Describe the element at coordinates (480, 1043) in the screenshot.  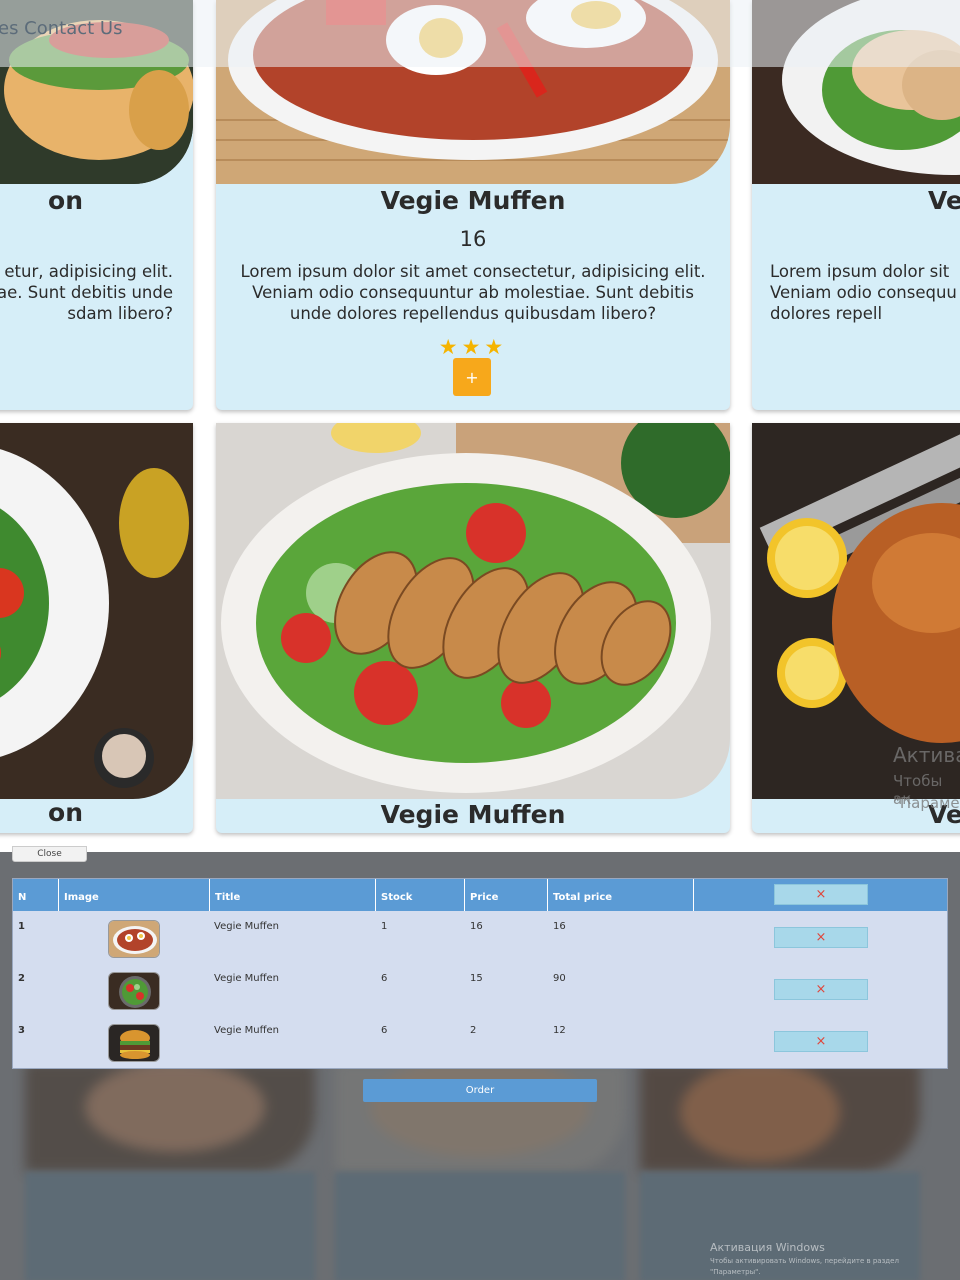
I see `table-row: 3 Vegie Muffen 6 2 12 ×` at that location.